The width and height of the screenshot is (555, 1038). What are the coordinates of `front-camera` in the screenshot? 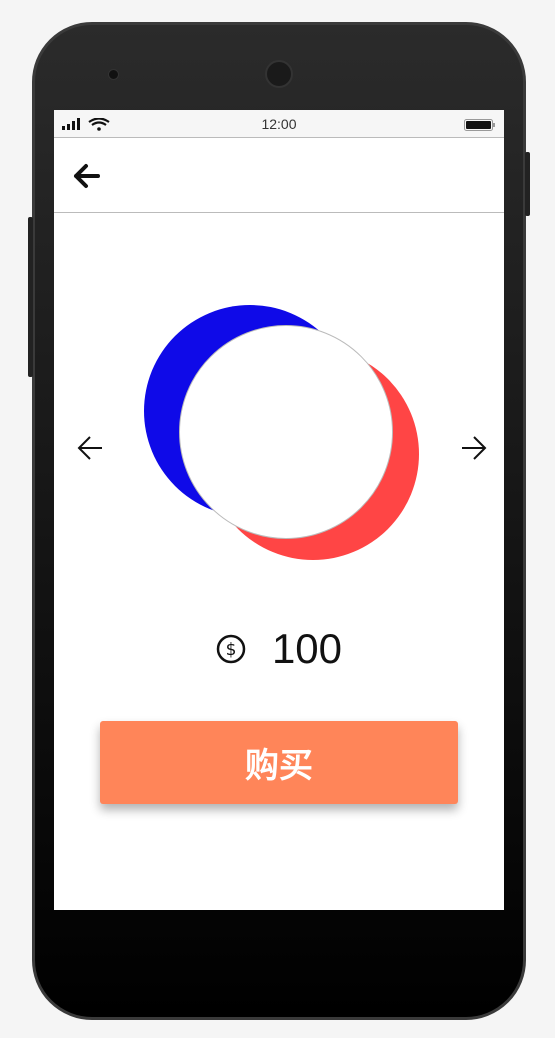 It's located at (113, 74).